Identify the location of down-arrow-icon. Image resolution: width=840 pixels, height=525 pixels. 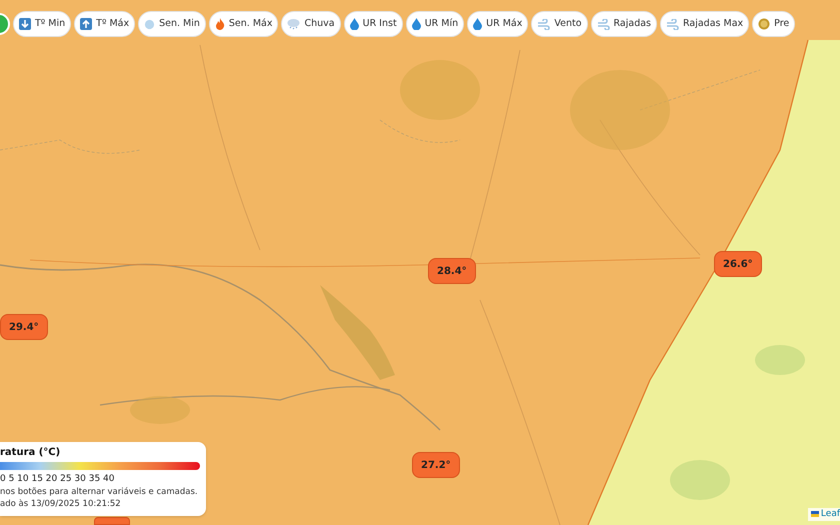
(25, 24).